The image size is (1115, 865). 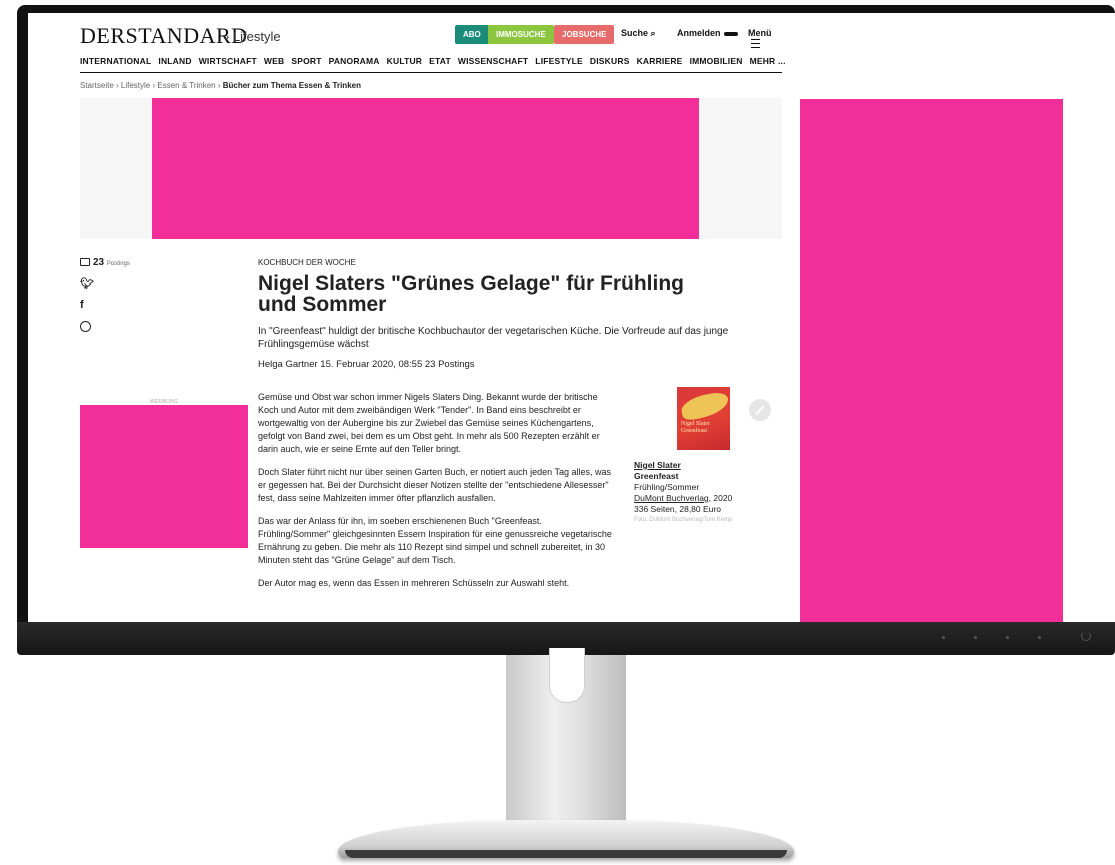 I want to click on cover-title: Nigel Slater Greenfeast, so click(x=695, y=427).